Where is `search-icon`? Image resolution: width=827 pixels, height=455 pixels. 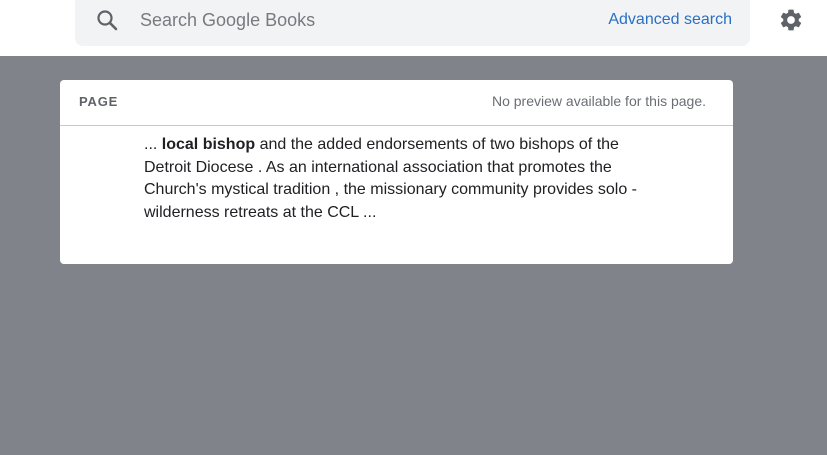
search-icon is located at coordinates (107, 20).